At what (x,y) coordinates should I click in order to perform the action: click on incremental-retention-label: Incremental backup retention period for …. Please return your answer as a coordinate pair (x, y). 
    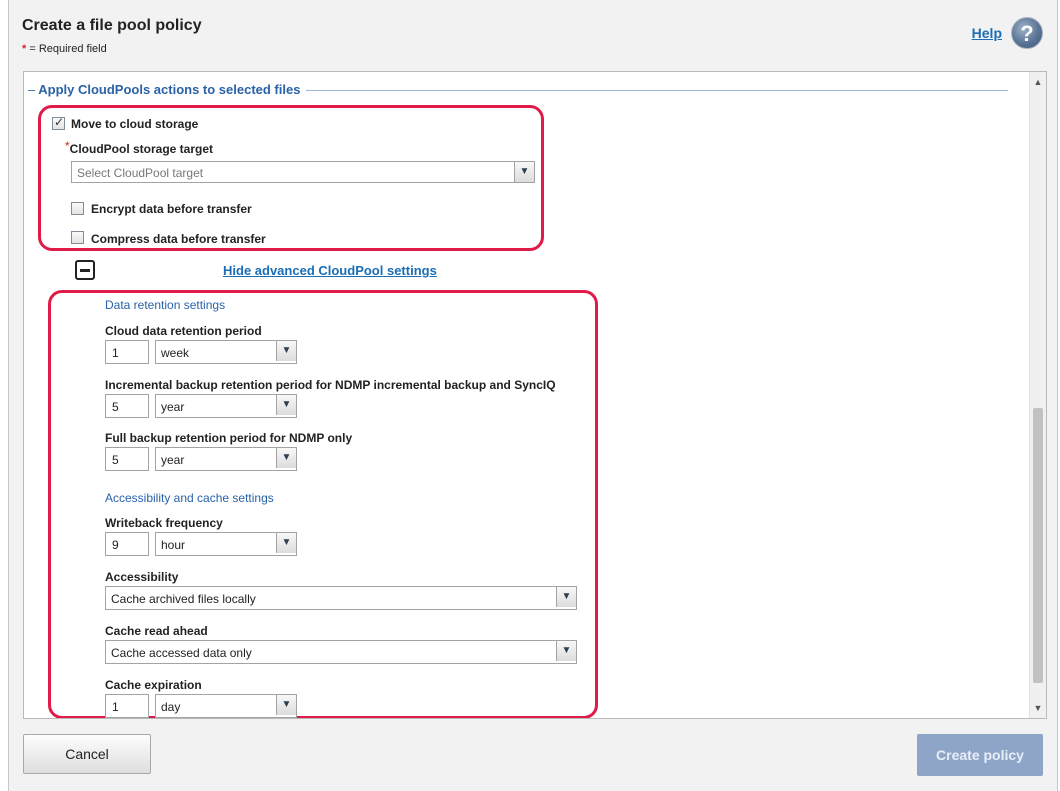
    Looking at the image, I should click on (330, 385).